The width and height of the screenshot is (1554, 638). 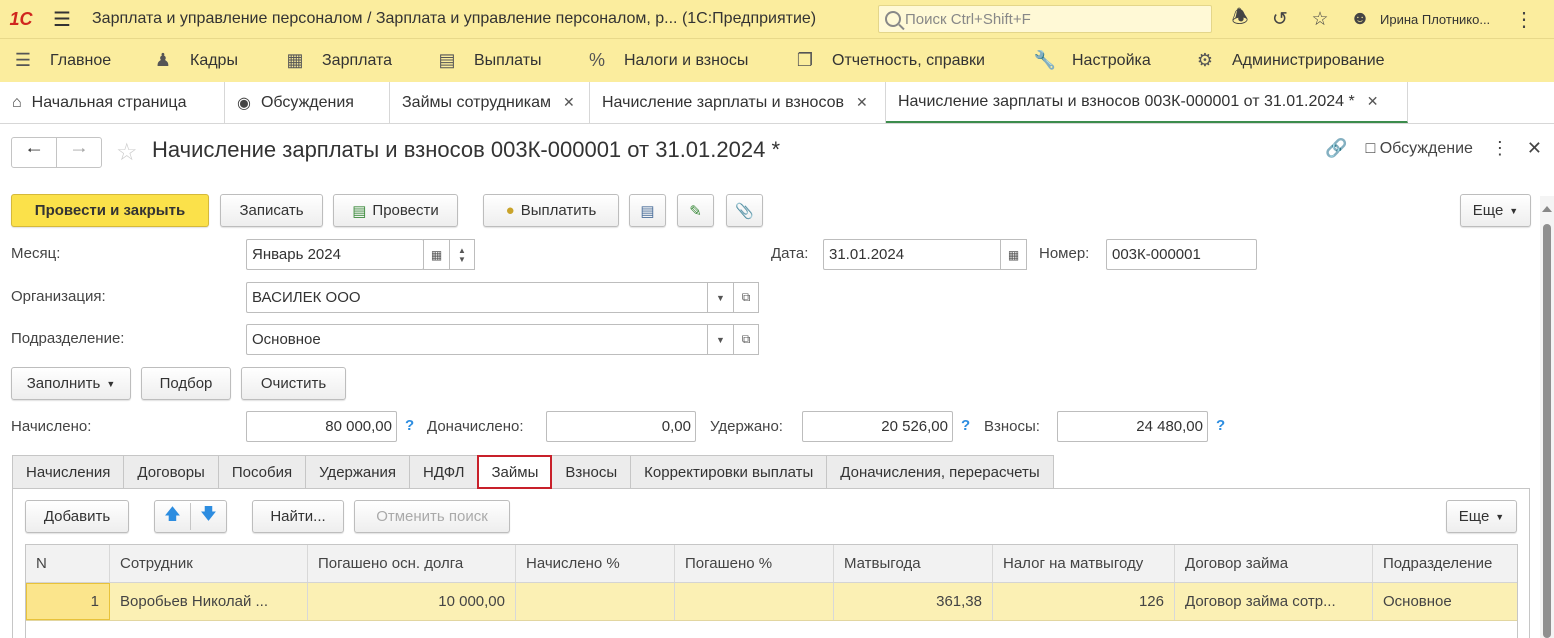 What do you see at coordinates (1336, 148) in the screenshot?
I see `link-icon: 🔗` at bounding box center [1336, 148].